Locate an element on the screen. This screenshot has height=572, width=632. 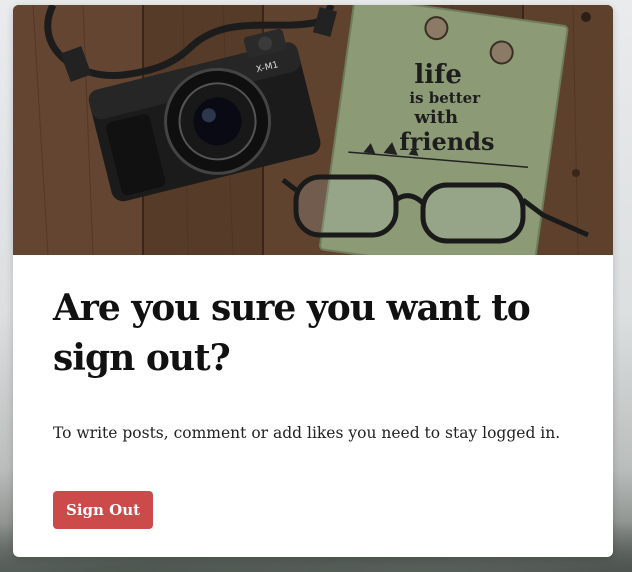
svg-text: is better is located at coordinates (445, 98).